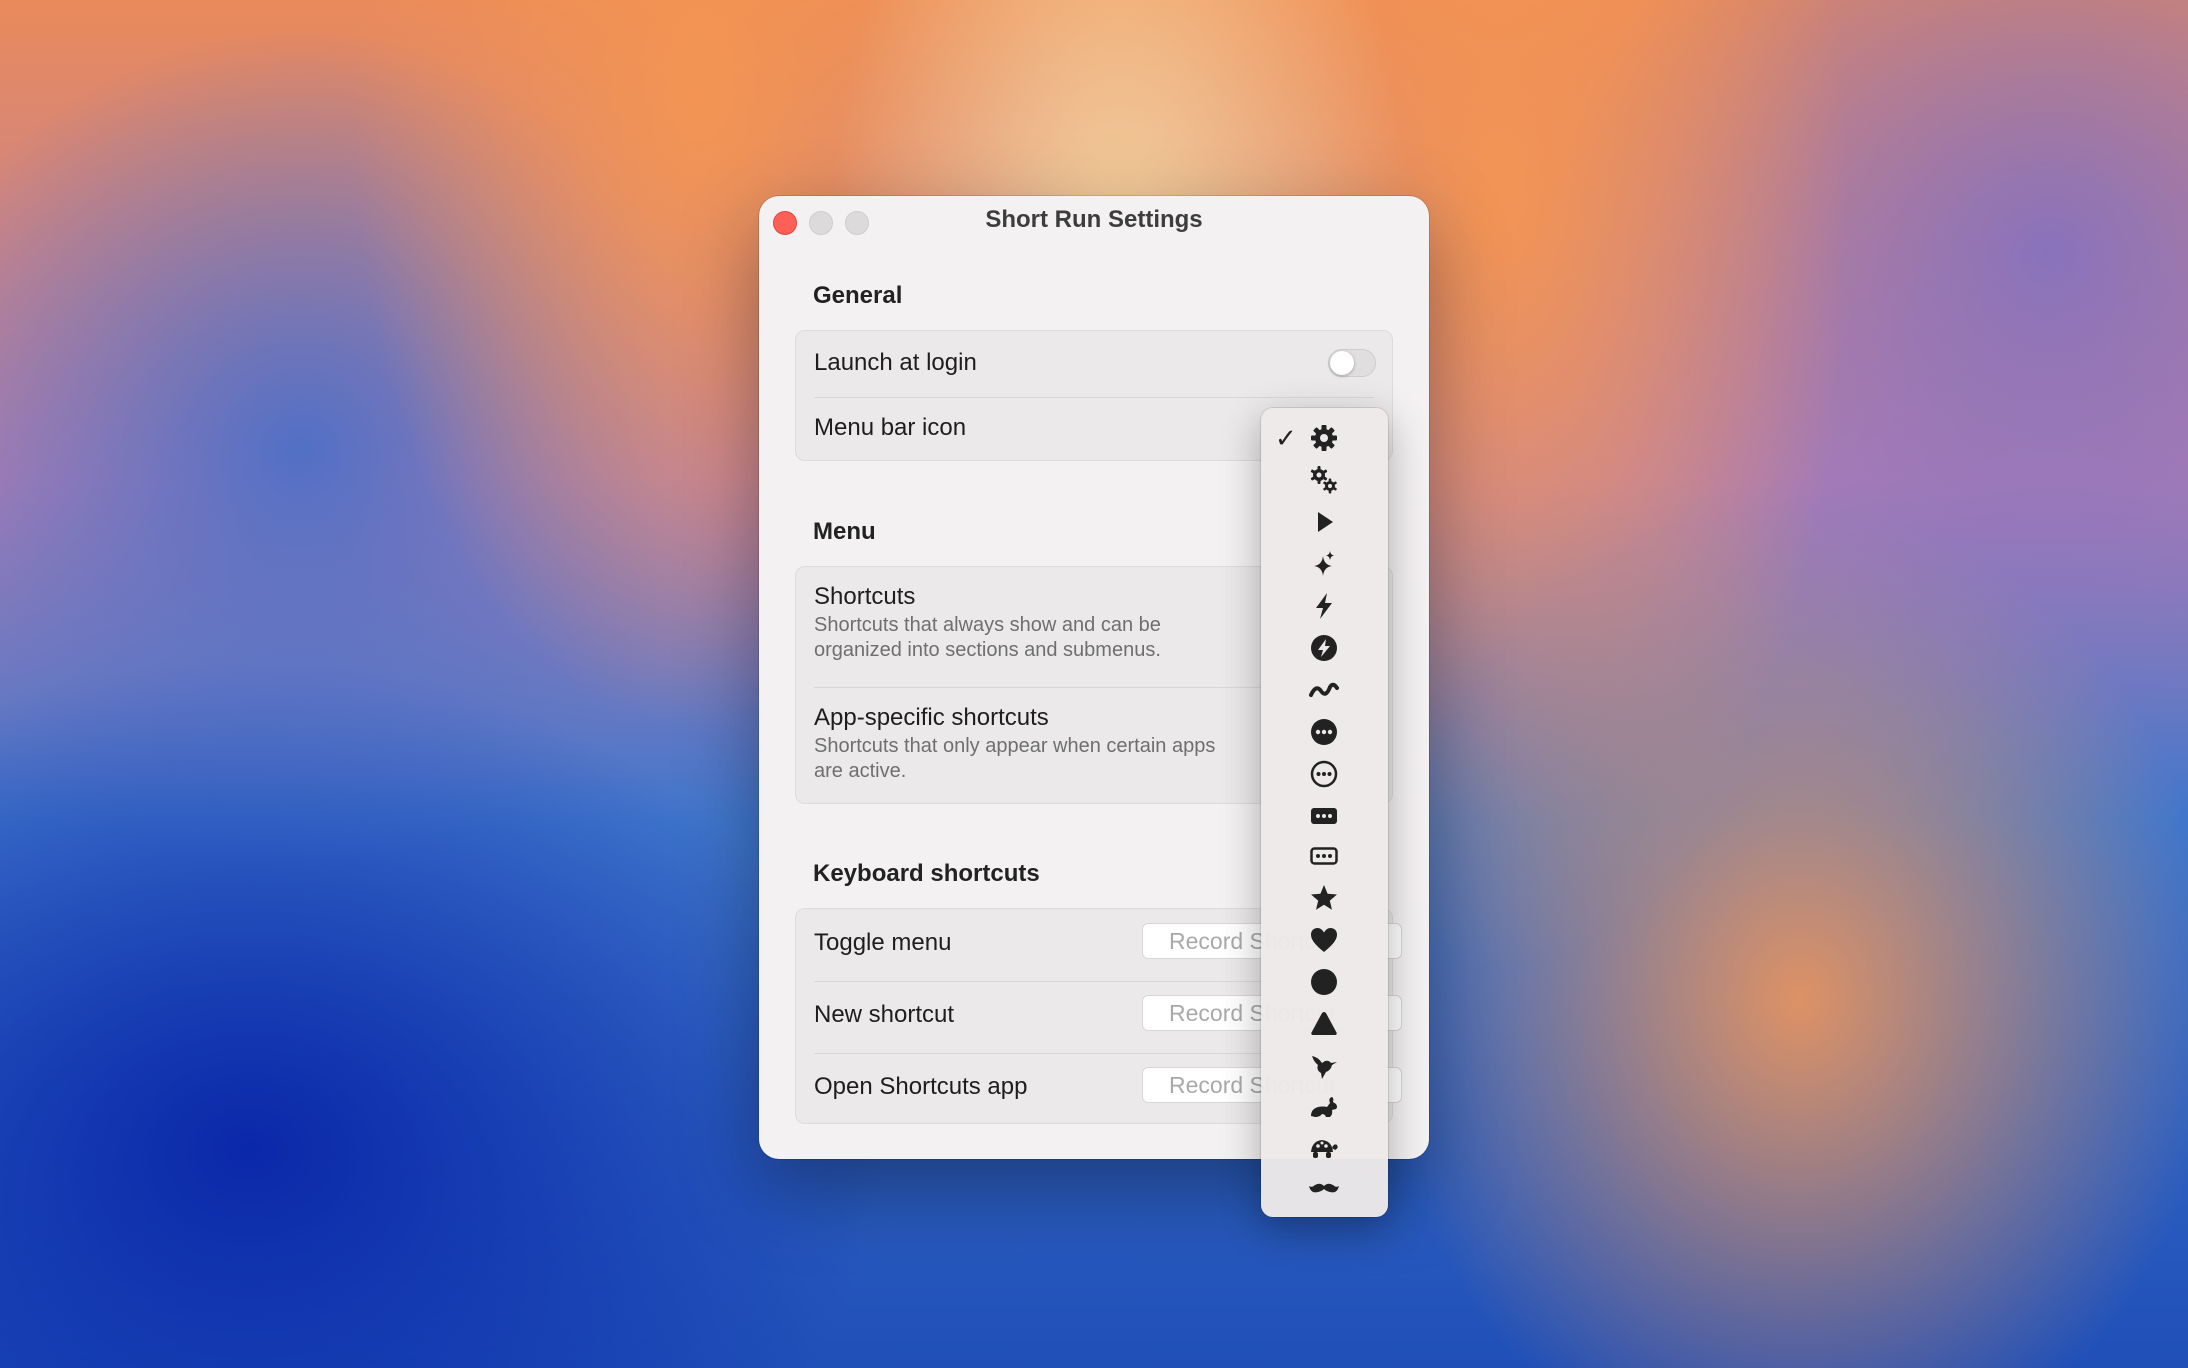  What do you see at coordinates (1094, 364) in the screenshot?
I see `launch-at-login-row: Launch at login` at bounding box center [1094, 364].